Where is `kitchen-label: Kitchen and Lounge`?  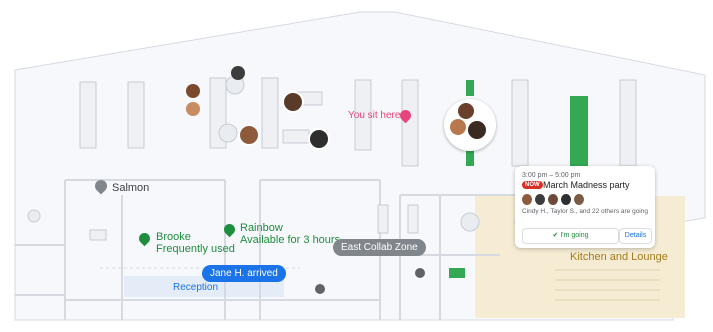 kitchen-label: Kitchen and Lounge is located at coordinates (619, 257).